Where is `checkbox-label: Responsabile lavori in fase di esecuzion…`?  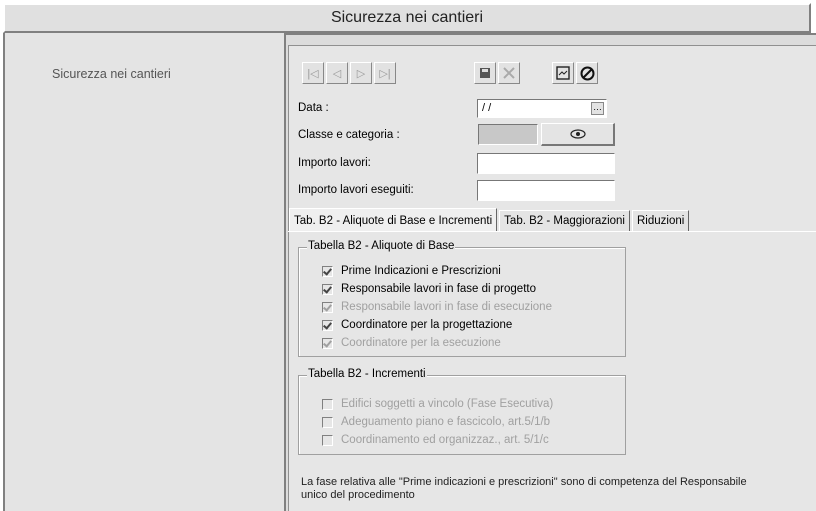
checkbox-label: Responsabile lavori in fase di esecuzion… is located at coordinates (446, 307).